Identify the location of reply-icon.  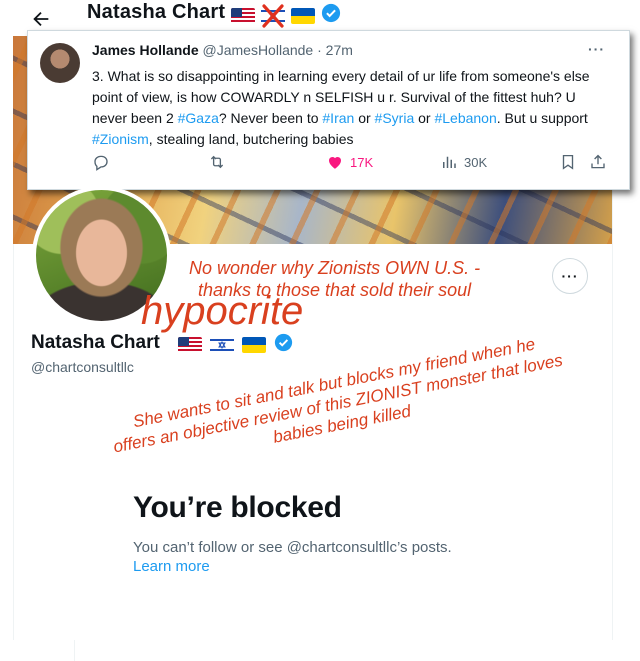
(101, 163).